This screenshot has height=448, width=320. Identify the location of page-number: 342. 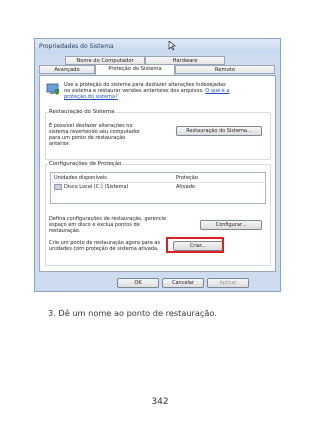
(160, 402).